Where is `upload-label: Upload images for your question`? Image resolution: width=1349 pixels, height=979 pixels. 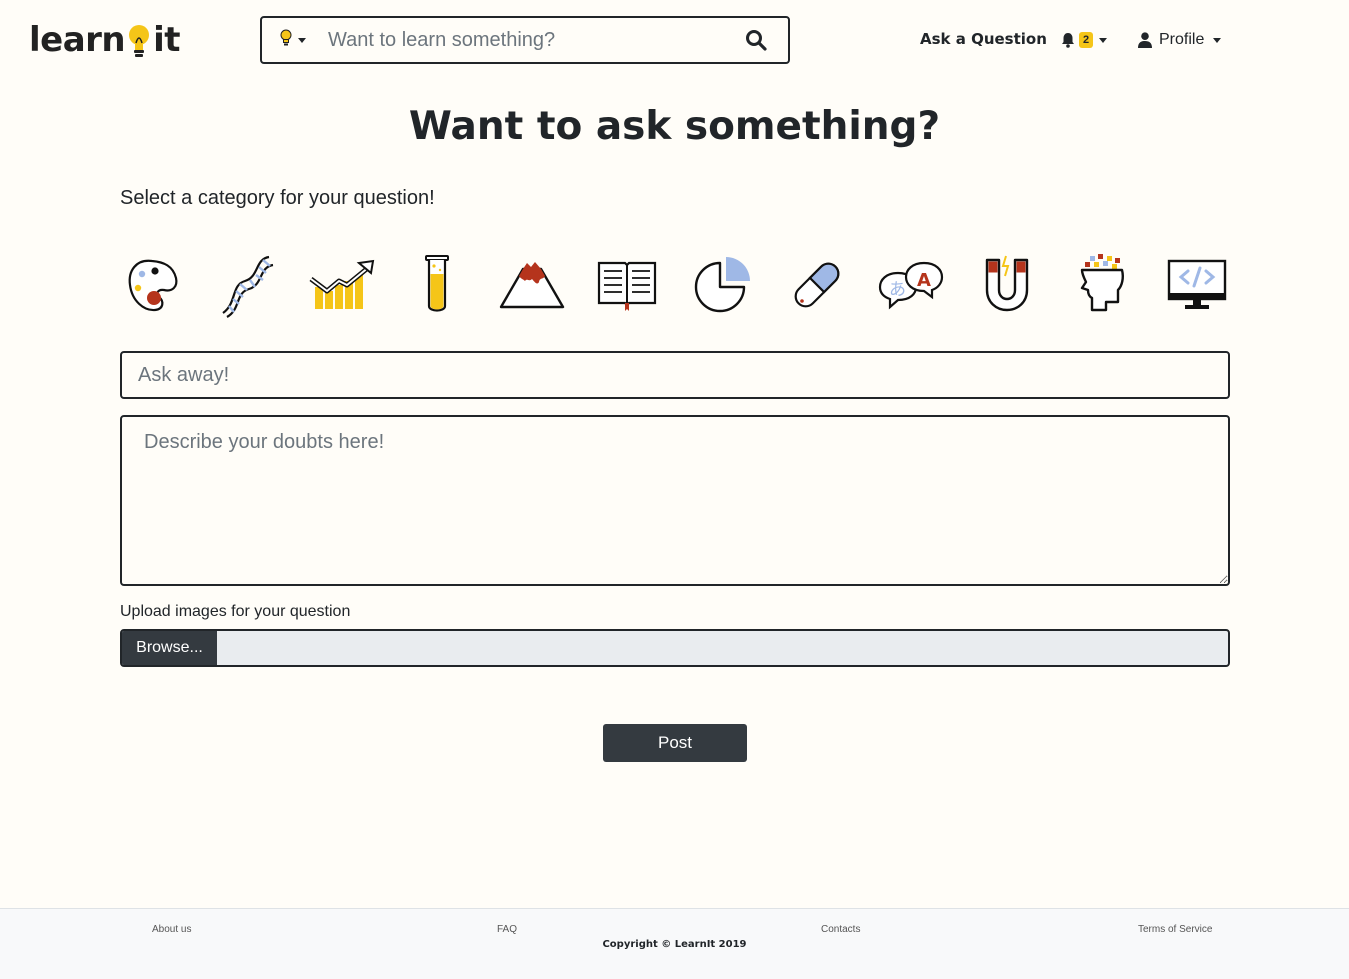
upload-label: Upload images for your question is located at coordinates (235, 611).